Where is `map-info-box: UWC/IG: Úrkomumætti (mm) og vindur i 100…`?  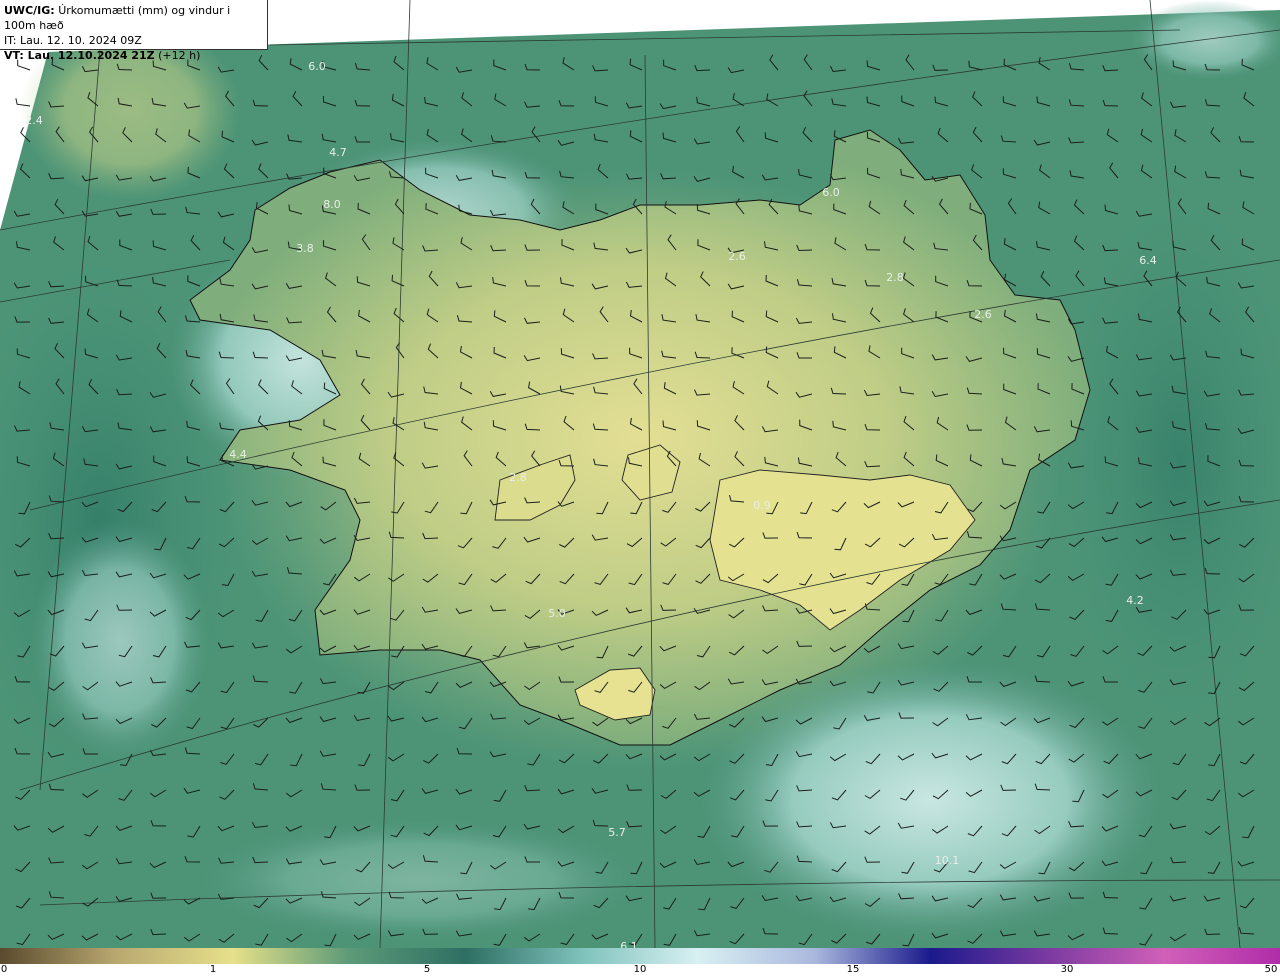 map-info-box: UWC/IG: Úrkomumætti (mm) og vindur i 100… is located at coordinates (134, 31).